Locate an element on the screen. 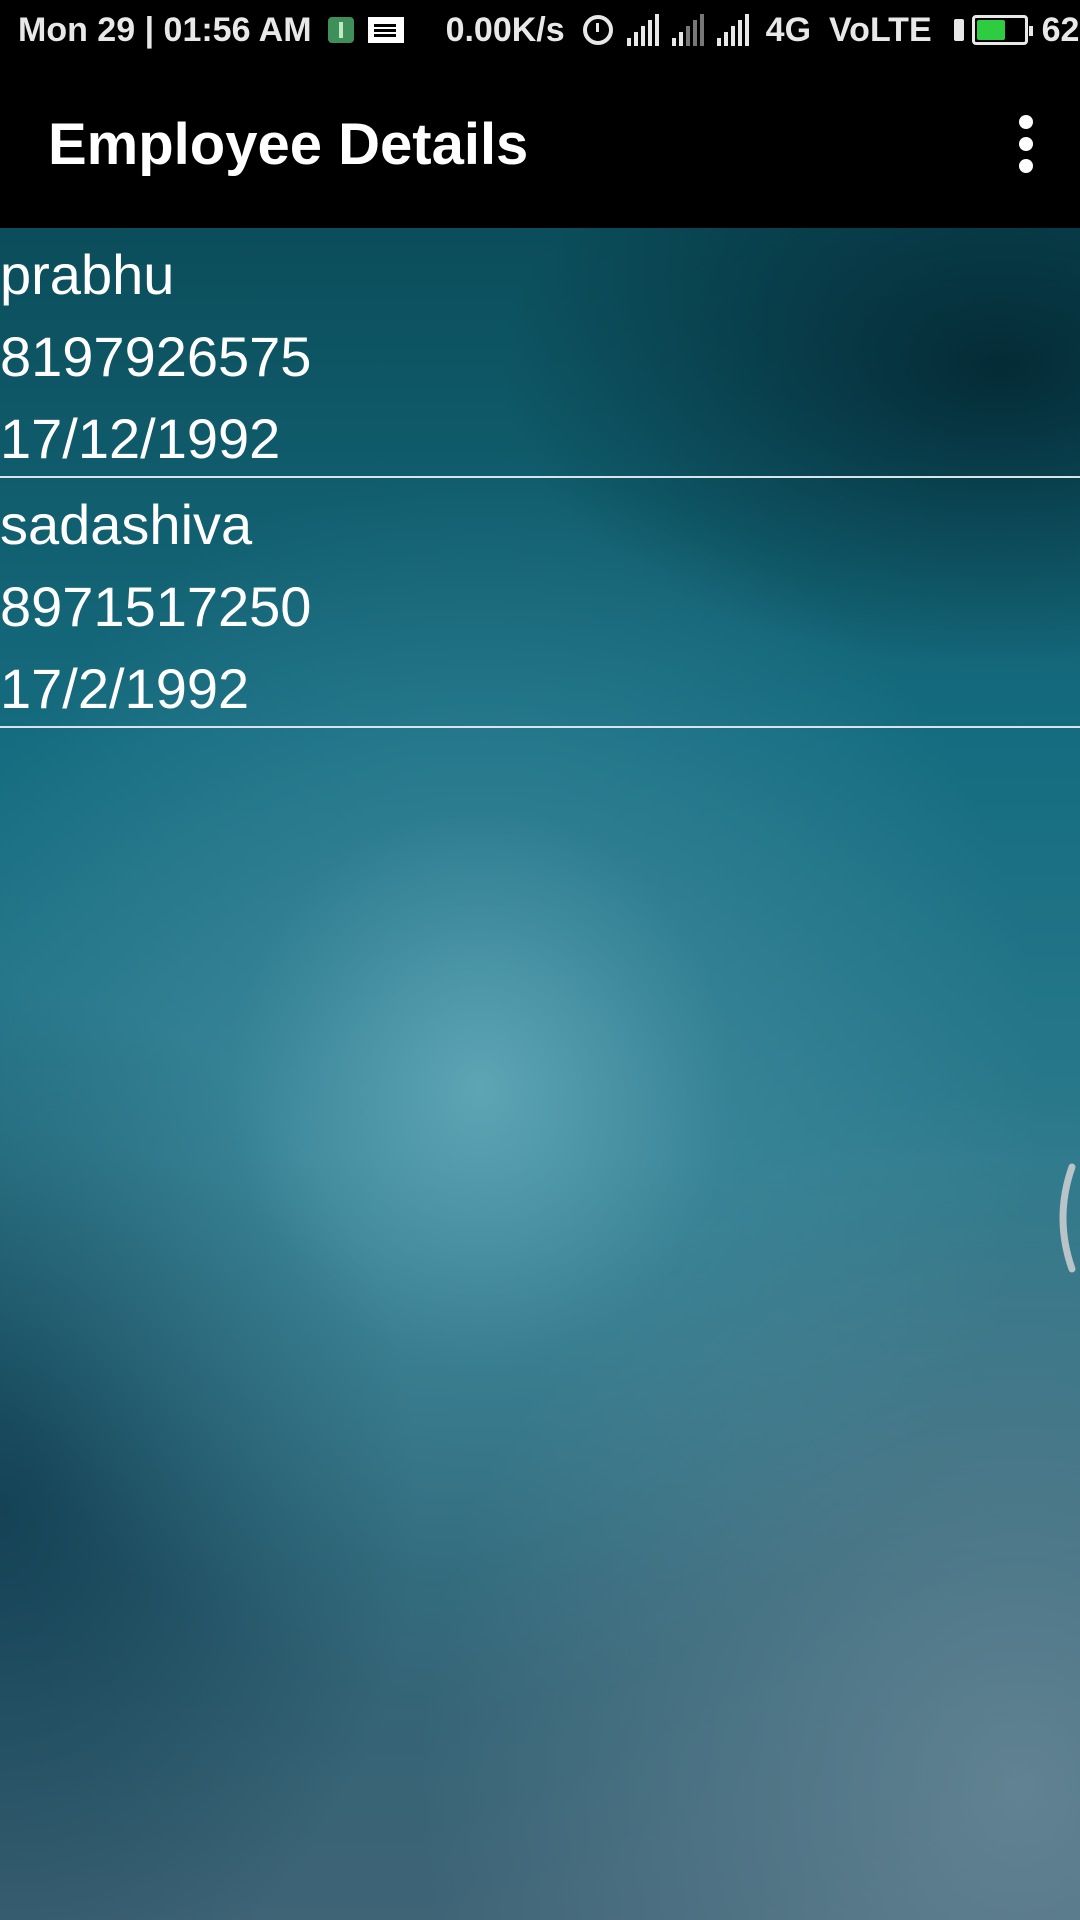 The height and width of the screenshot is (1920, 1080). more-vertical-icon is located at coordinates (1026, 144).